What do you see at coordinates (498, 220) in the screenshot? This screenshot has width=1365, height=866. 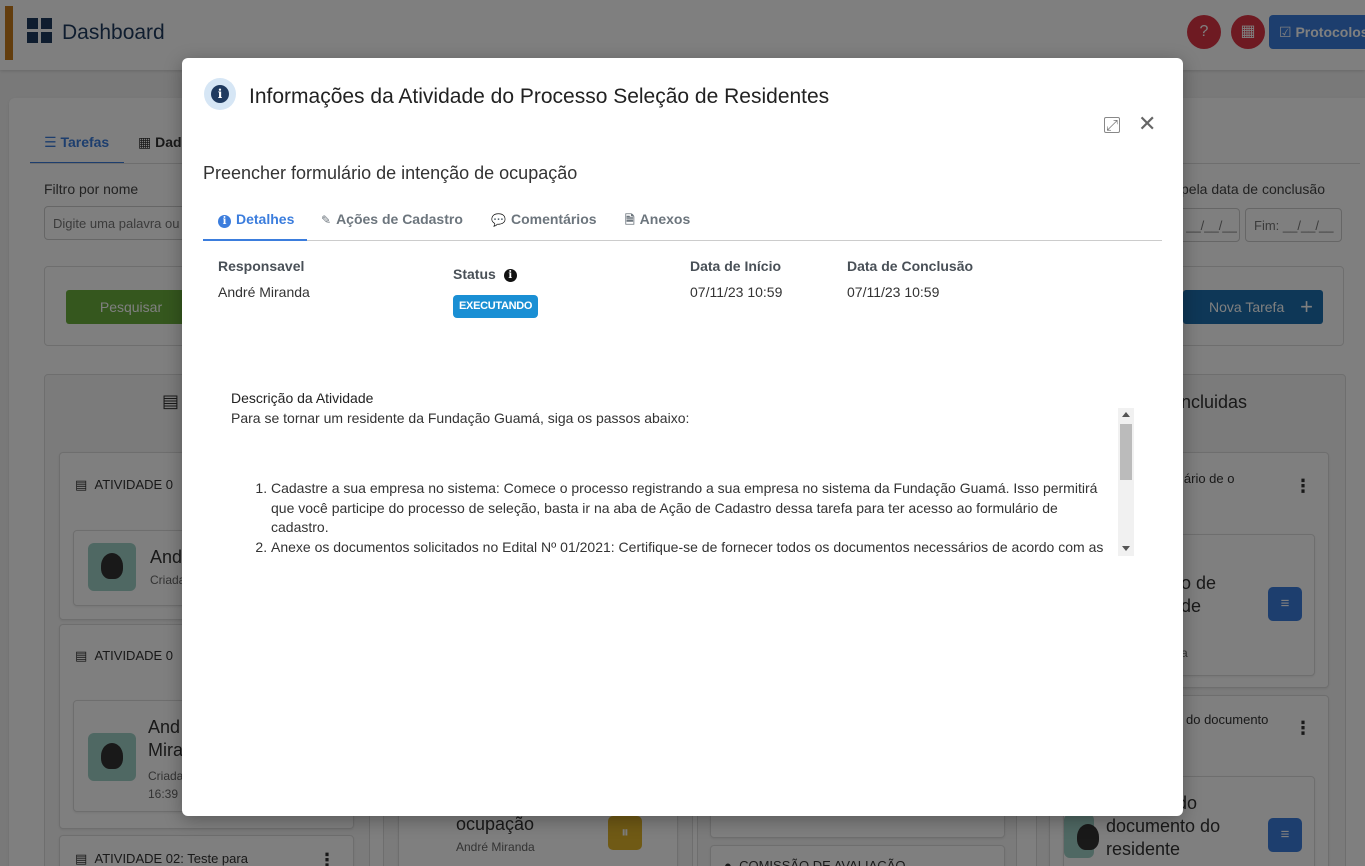 I see `comments-icon: 💬` at bounding box center [498, 220].